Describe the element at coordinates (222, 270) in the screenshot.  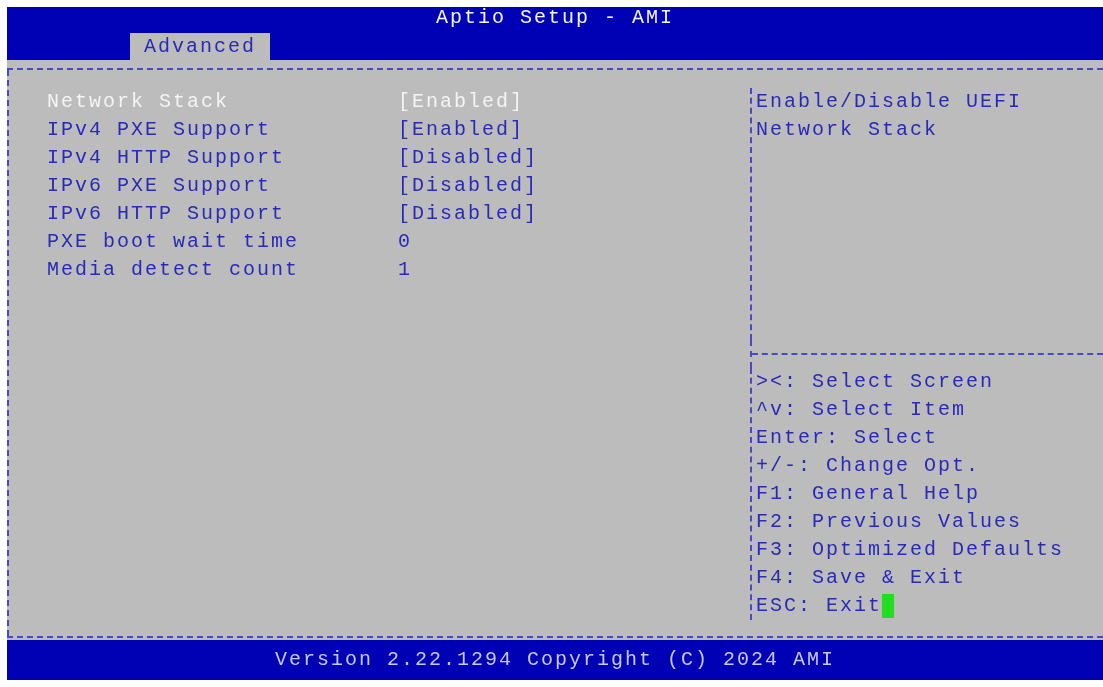
I see `setting-label: Media detect count` at that location.